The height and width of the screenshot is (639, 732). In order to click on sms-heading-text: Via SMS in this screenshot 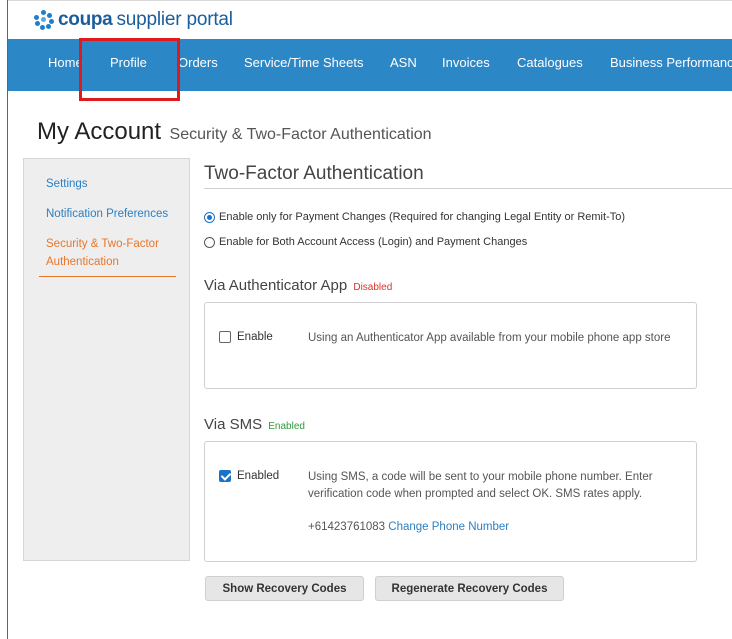, I will do `click(233, 424)`.